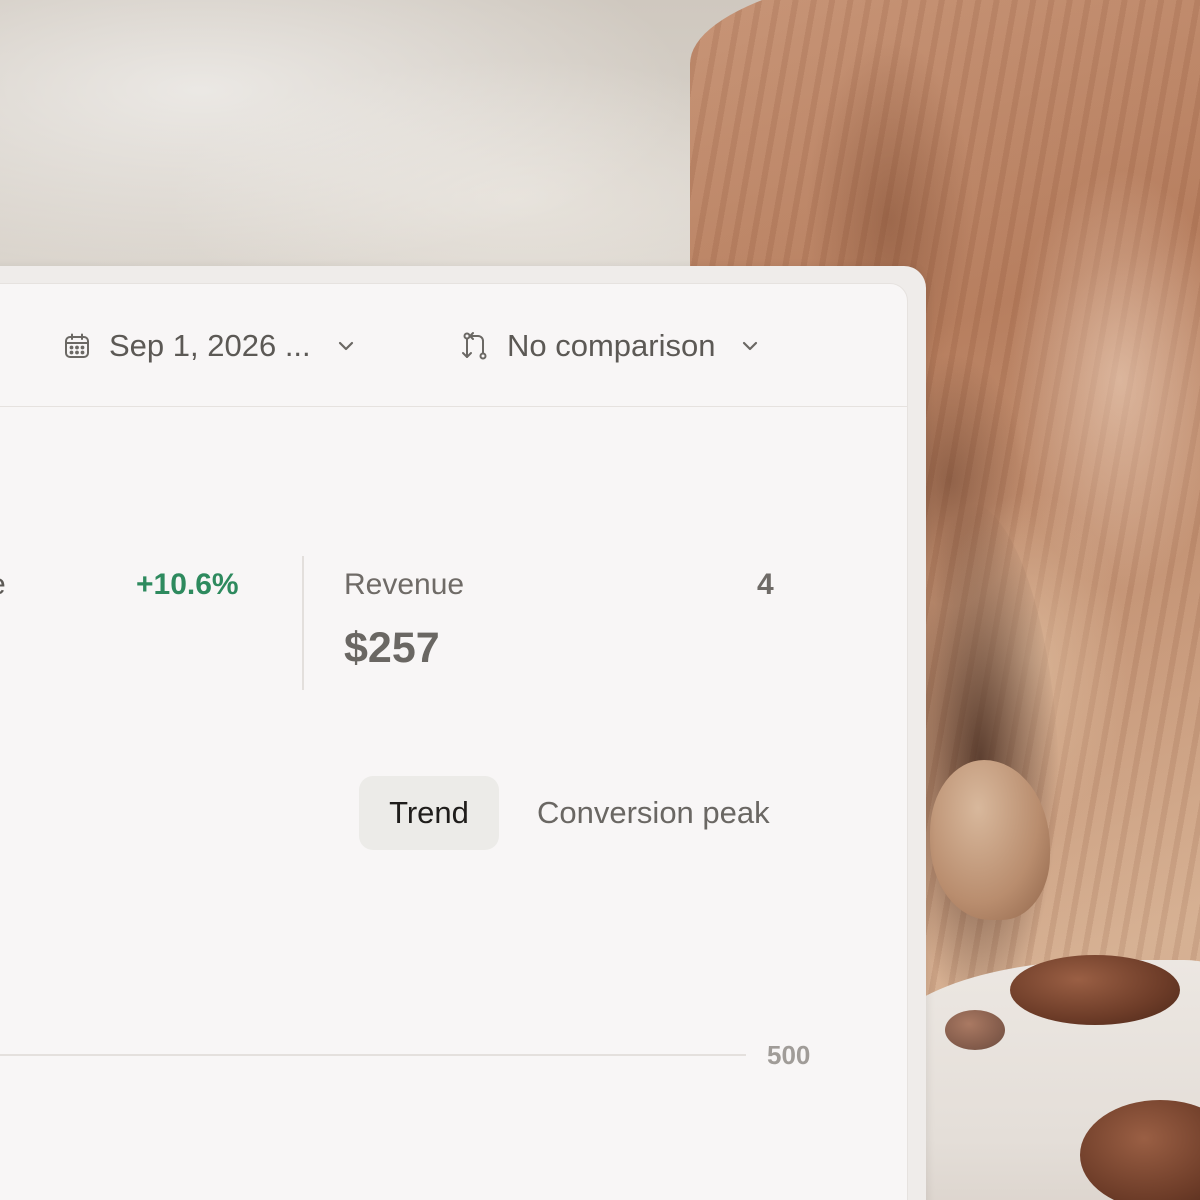 The width and height of the screenshot is (1200, 1200). Describe the element at coordinates (373, 1055) in the screenshot. I see `chart-gridline` at that location.